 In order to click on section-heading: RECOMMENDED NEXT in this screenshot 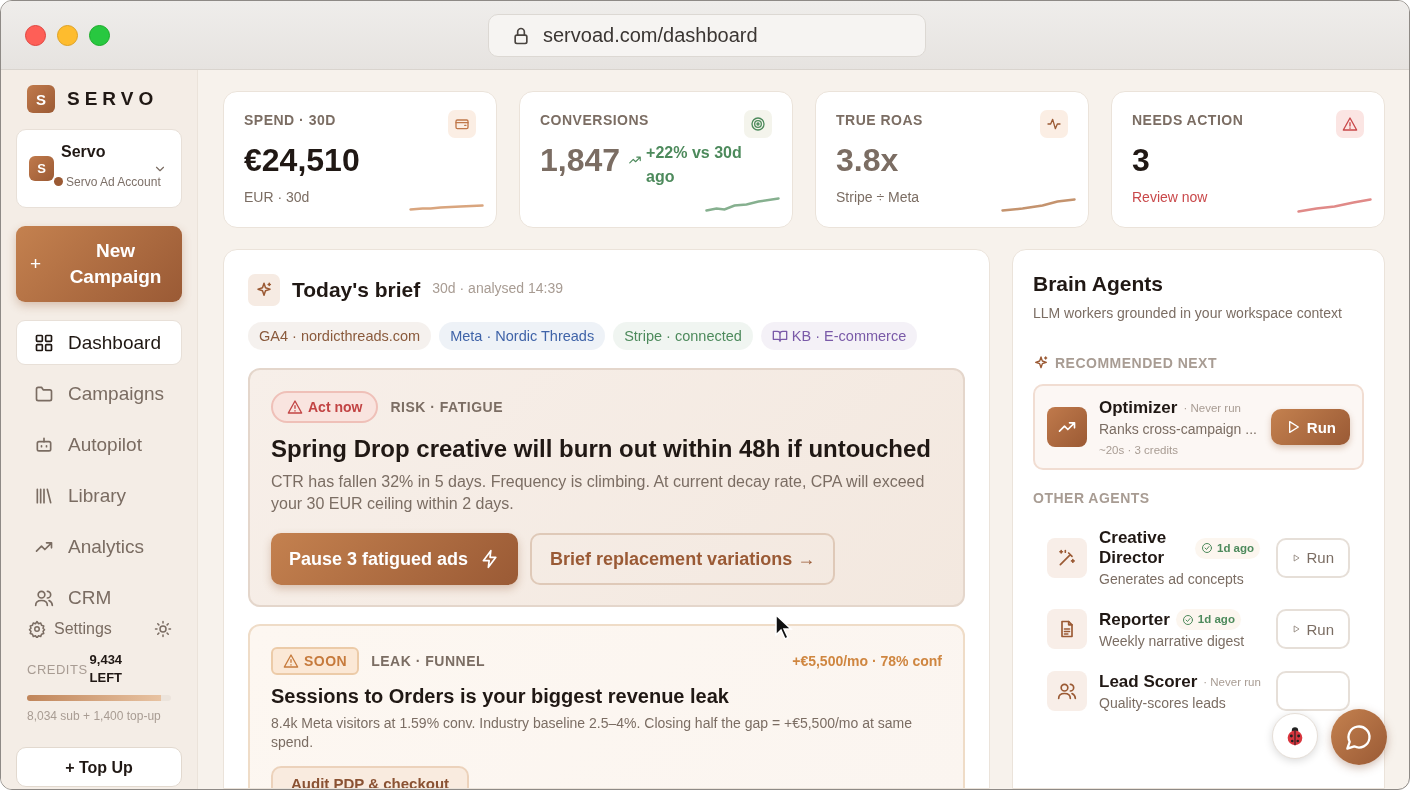, I will do `click(1136, 363)`.